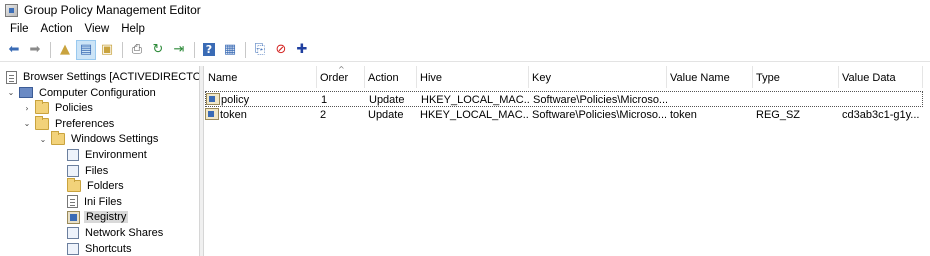 The height and width of the screenshot is (256, 930). I want to click on cell-name: policy, so click(260, 100).